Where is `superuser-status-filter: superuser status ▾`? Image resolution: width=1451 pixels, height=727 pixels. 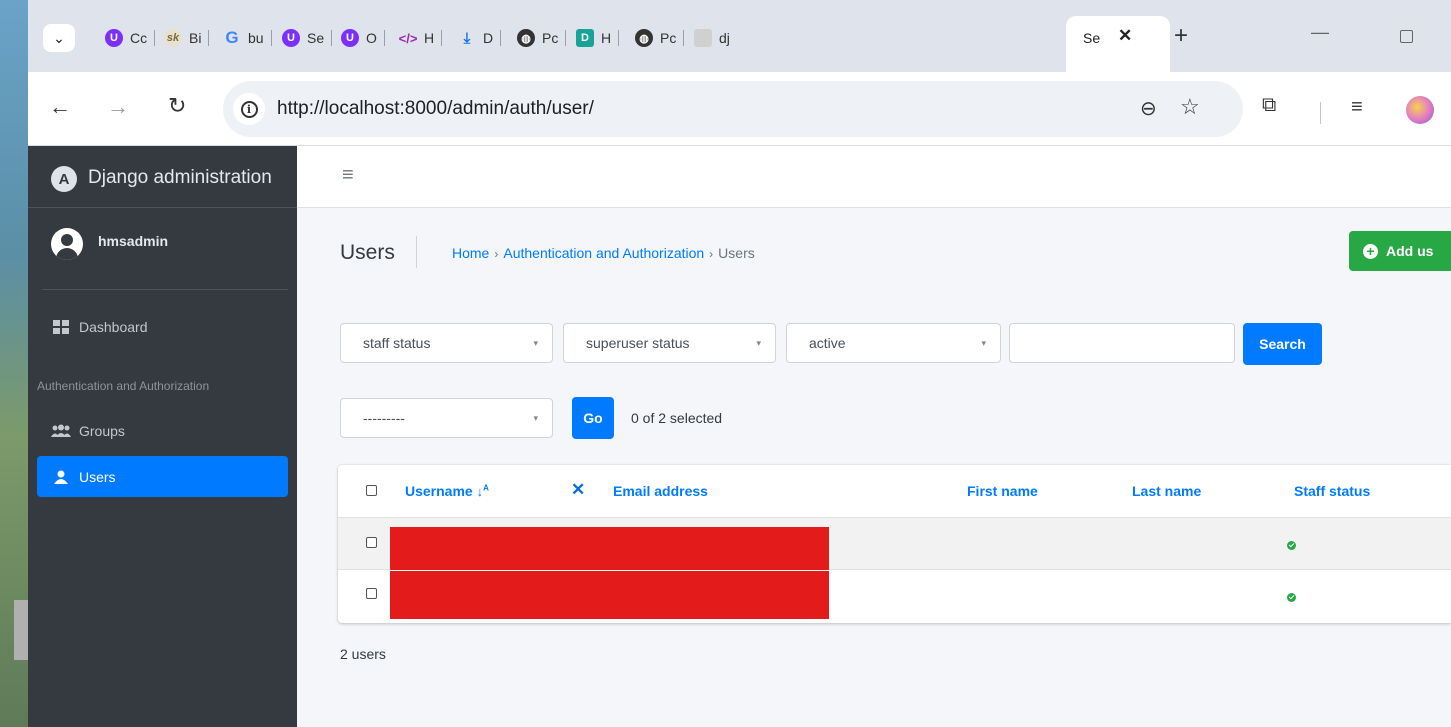
superuser-status-filter: superuser status ▾ is located at coordinates (669, 343).